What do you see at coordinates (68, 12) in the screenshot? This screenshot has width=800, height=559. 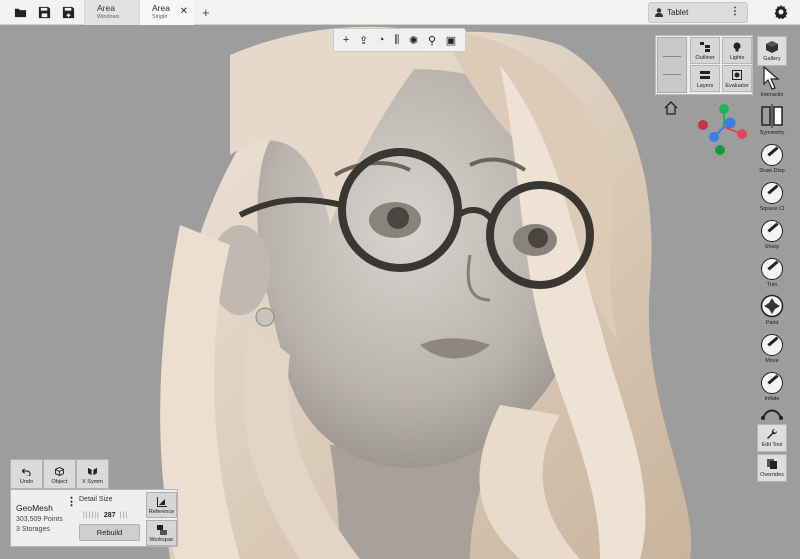 I see `save-as-icon` at bounding box center [68, 12].